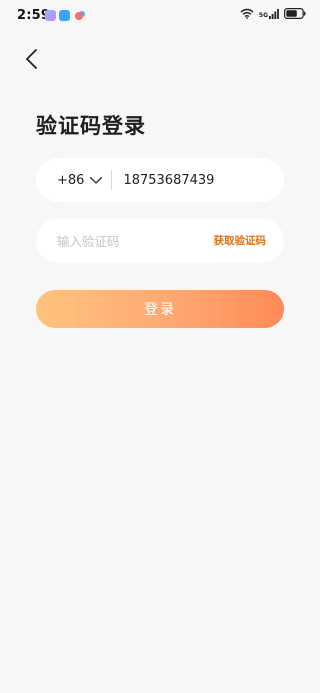 The image size is (320, 693). I want to click on notification-dot-icon, so click(79, 15).